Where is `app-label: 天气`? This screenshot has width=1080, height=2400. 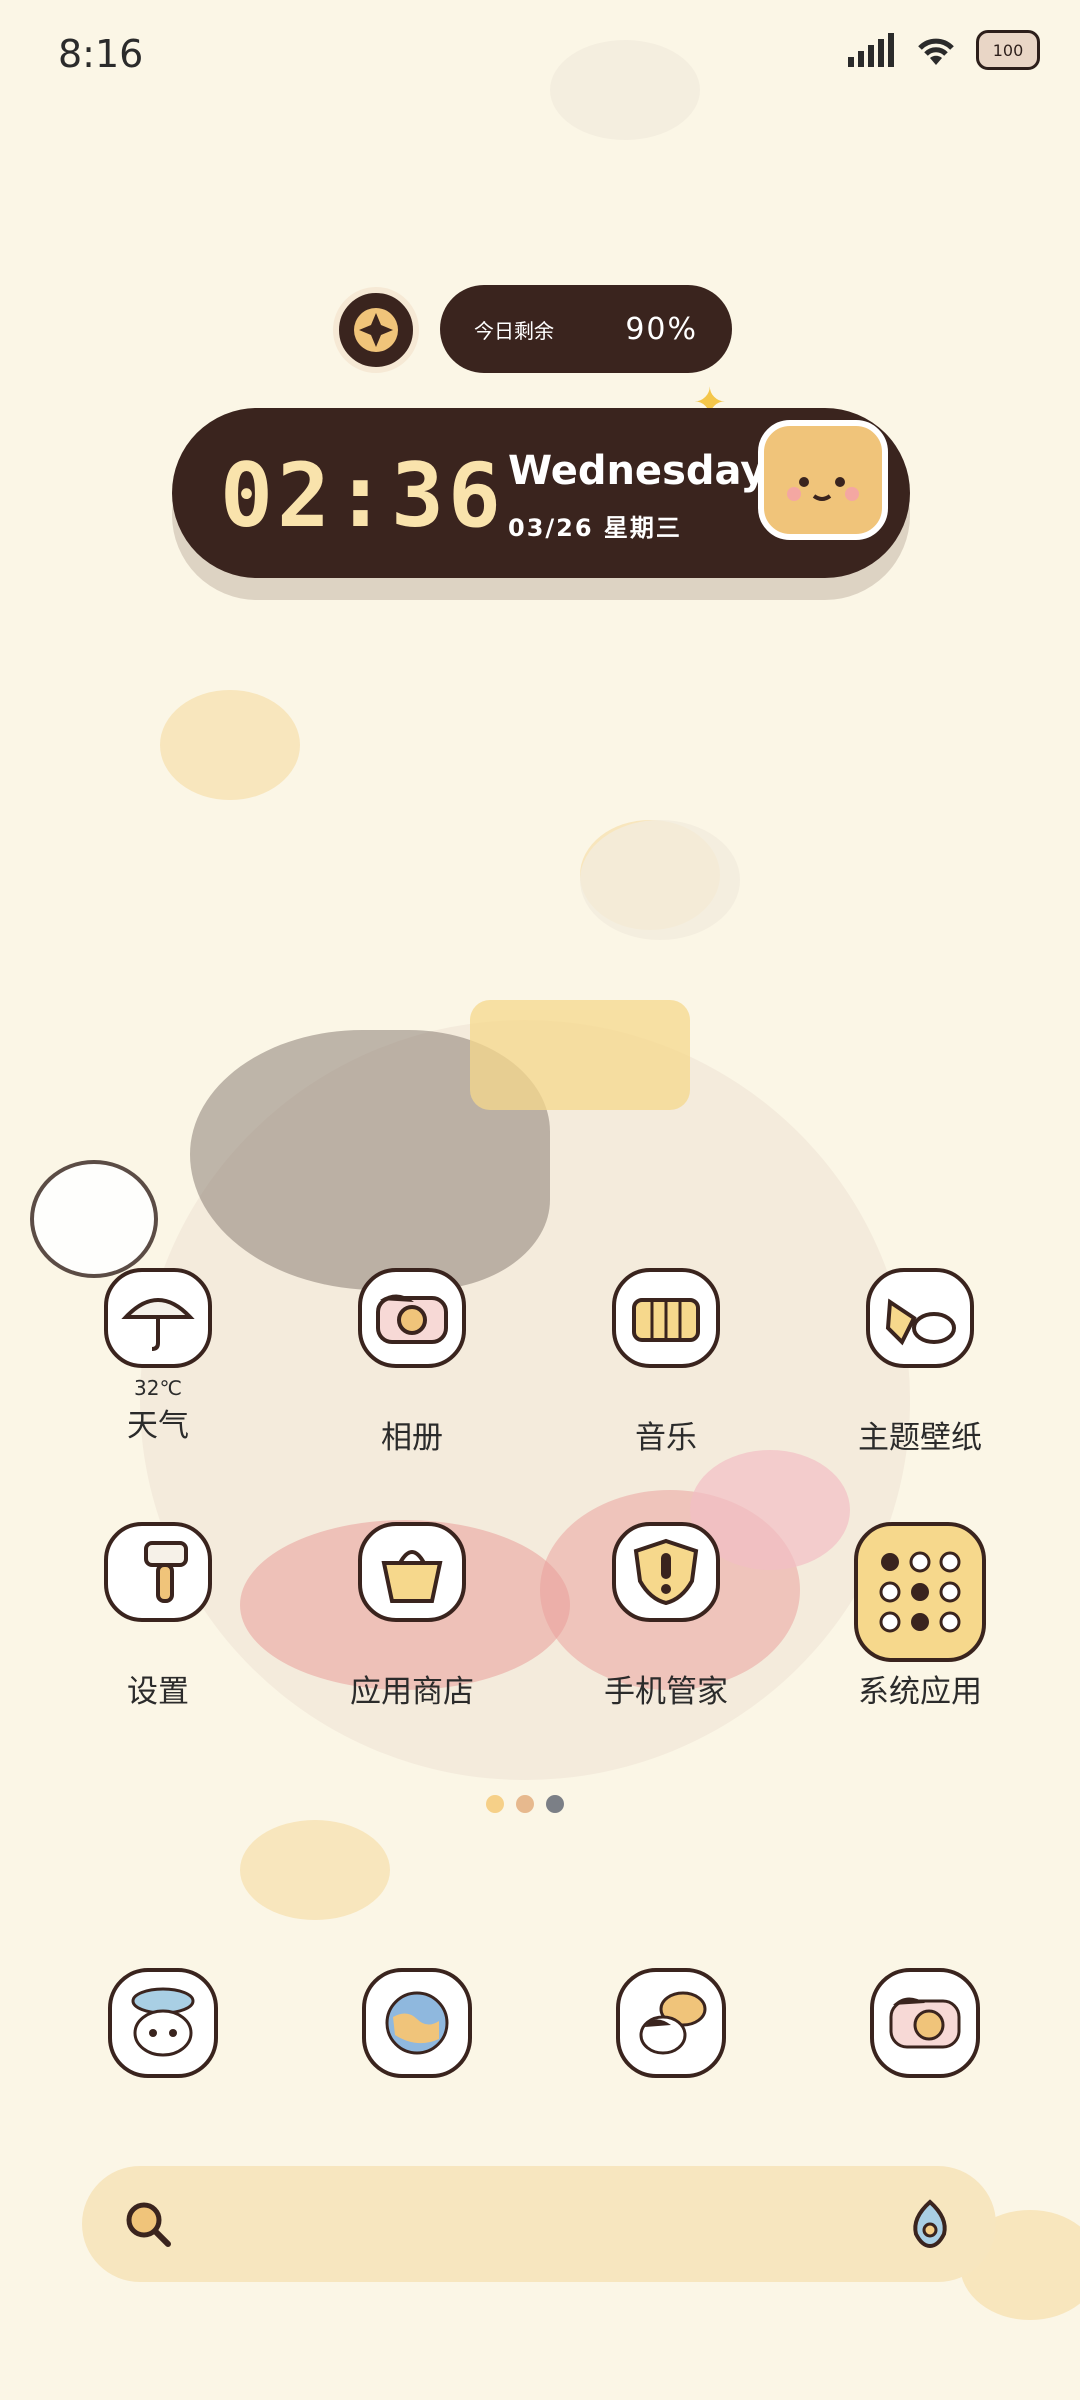
app-label: 天气 is located at coordinates (158, 1426).